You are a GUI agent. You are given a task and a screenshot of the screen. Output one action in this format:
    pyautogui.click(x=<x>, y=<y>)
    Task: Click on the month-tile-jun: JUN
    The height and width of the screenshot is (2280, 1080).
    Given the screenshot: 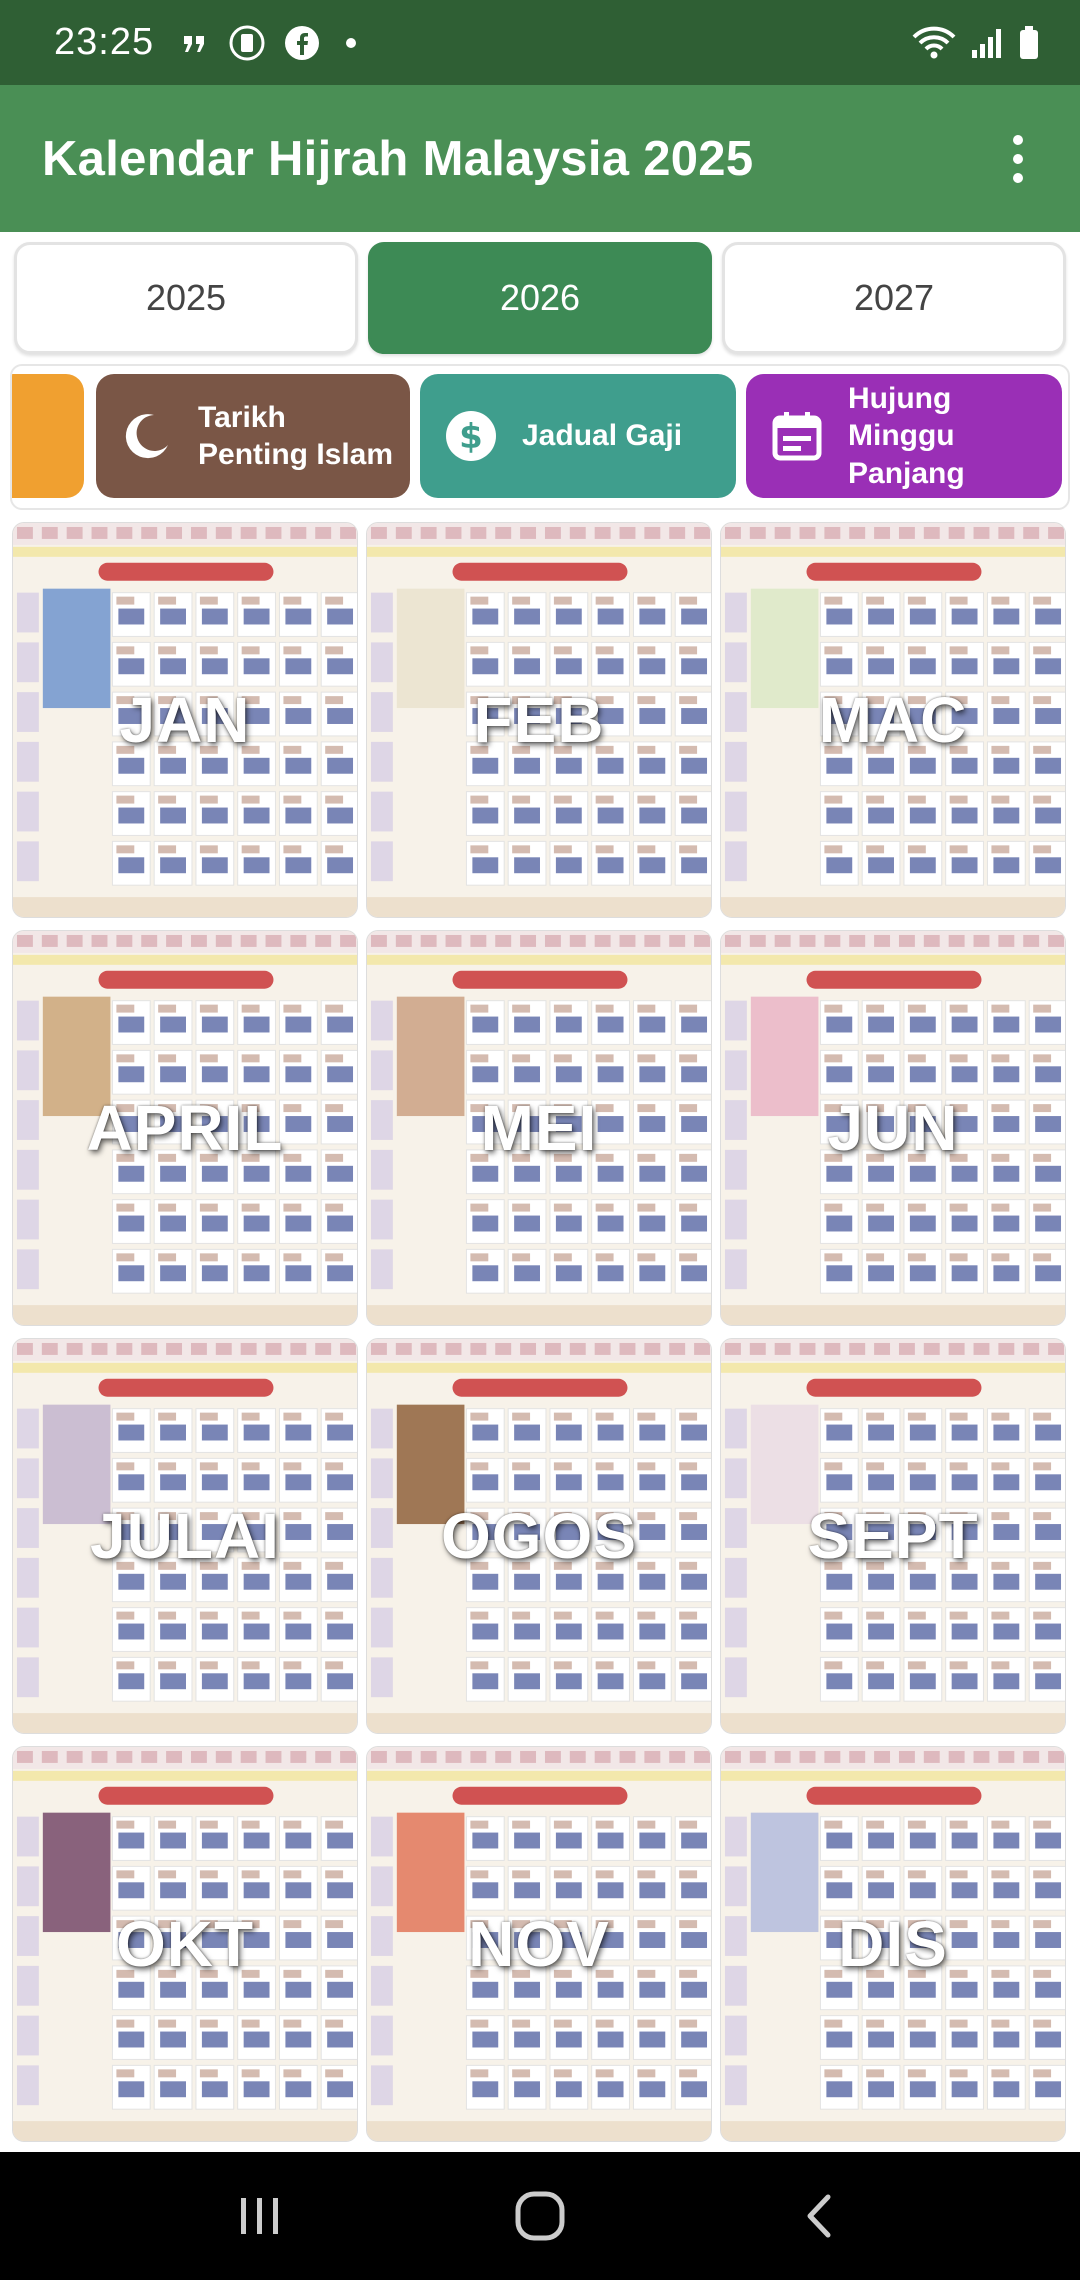 What is the action you would take?
    pyautogui.click(x=893, y=1128)
    